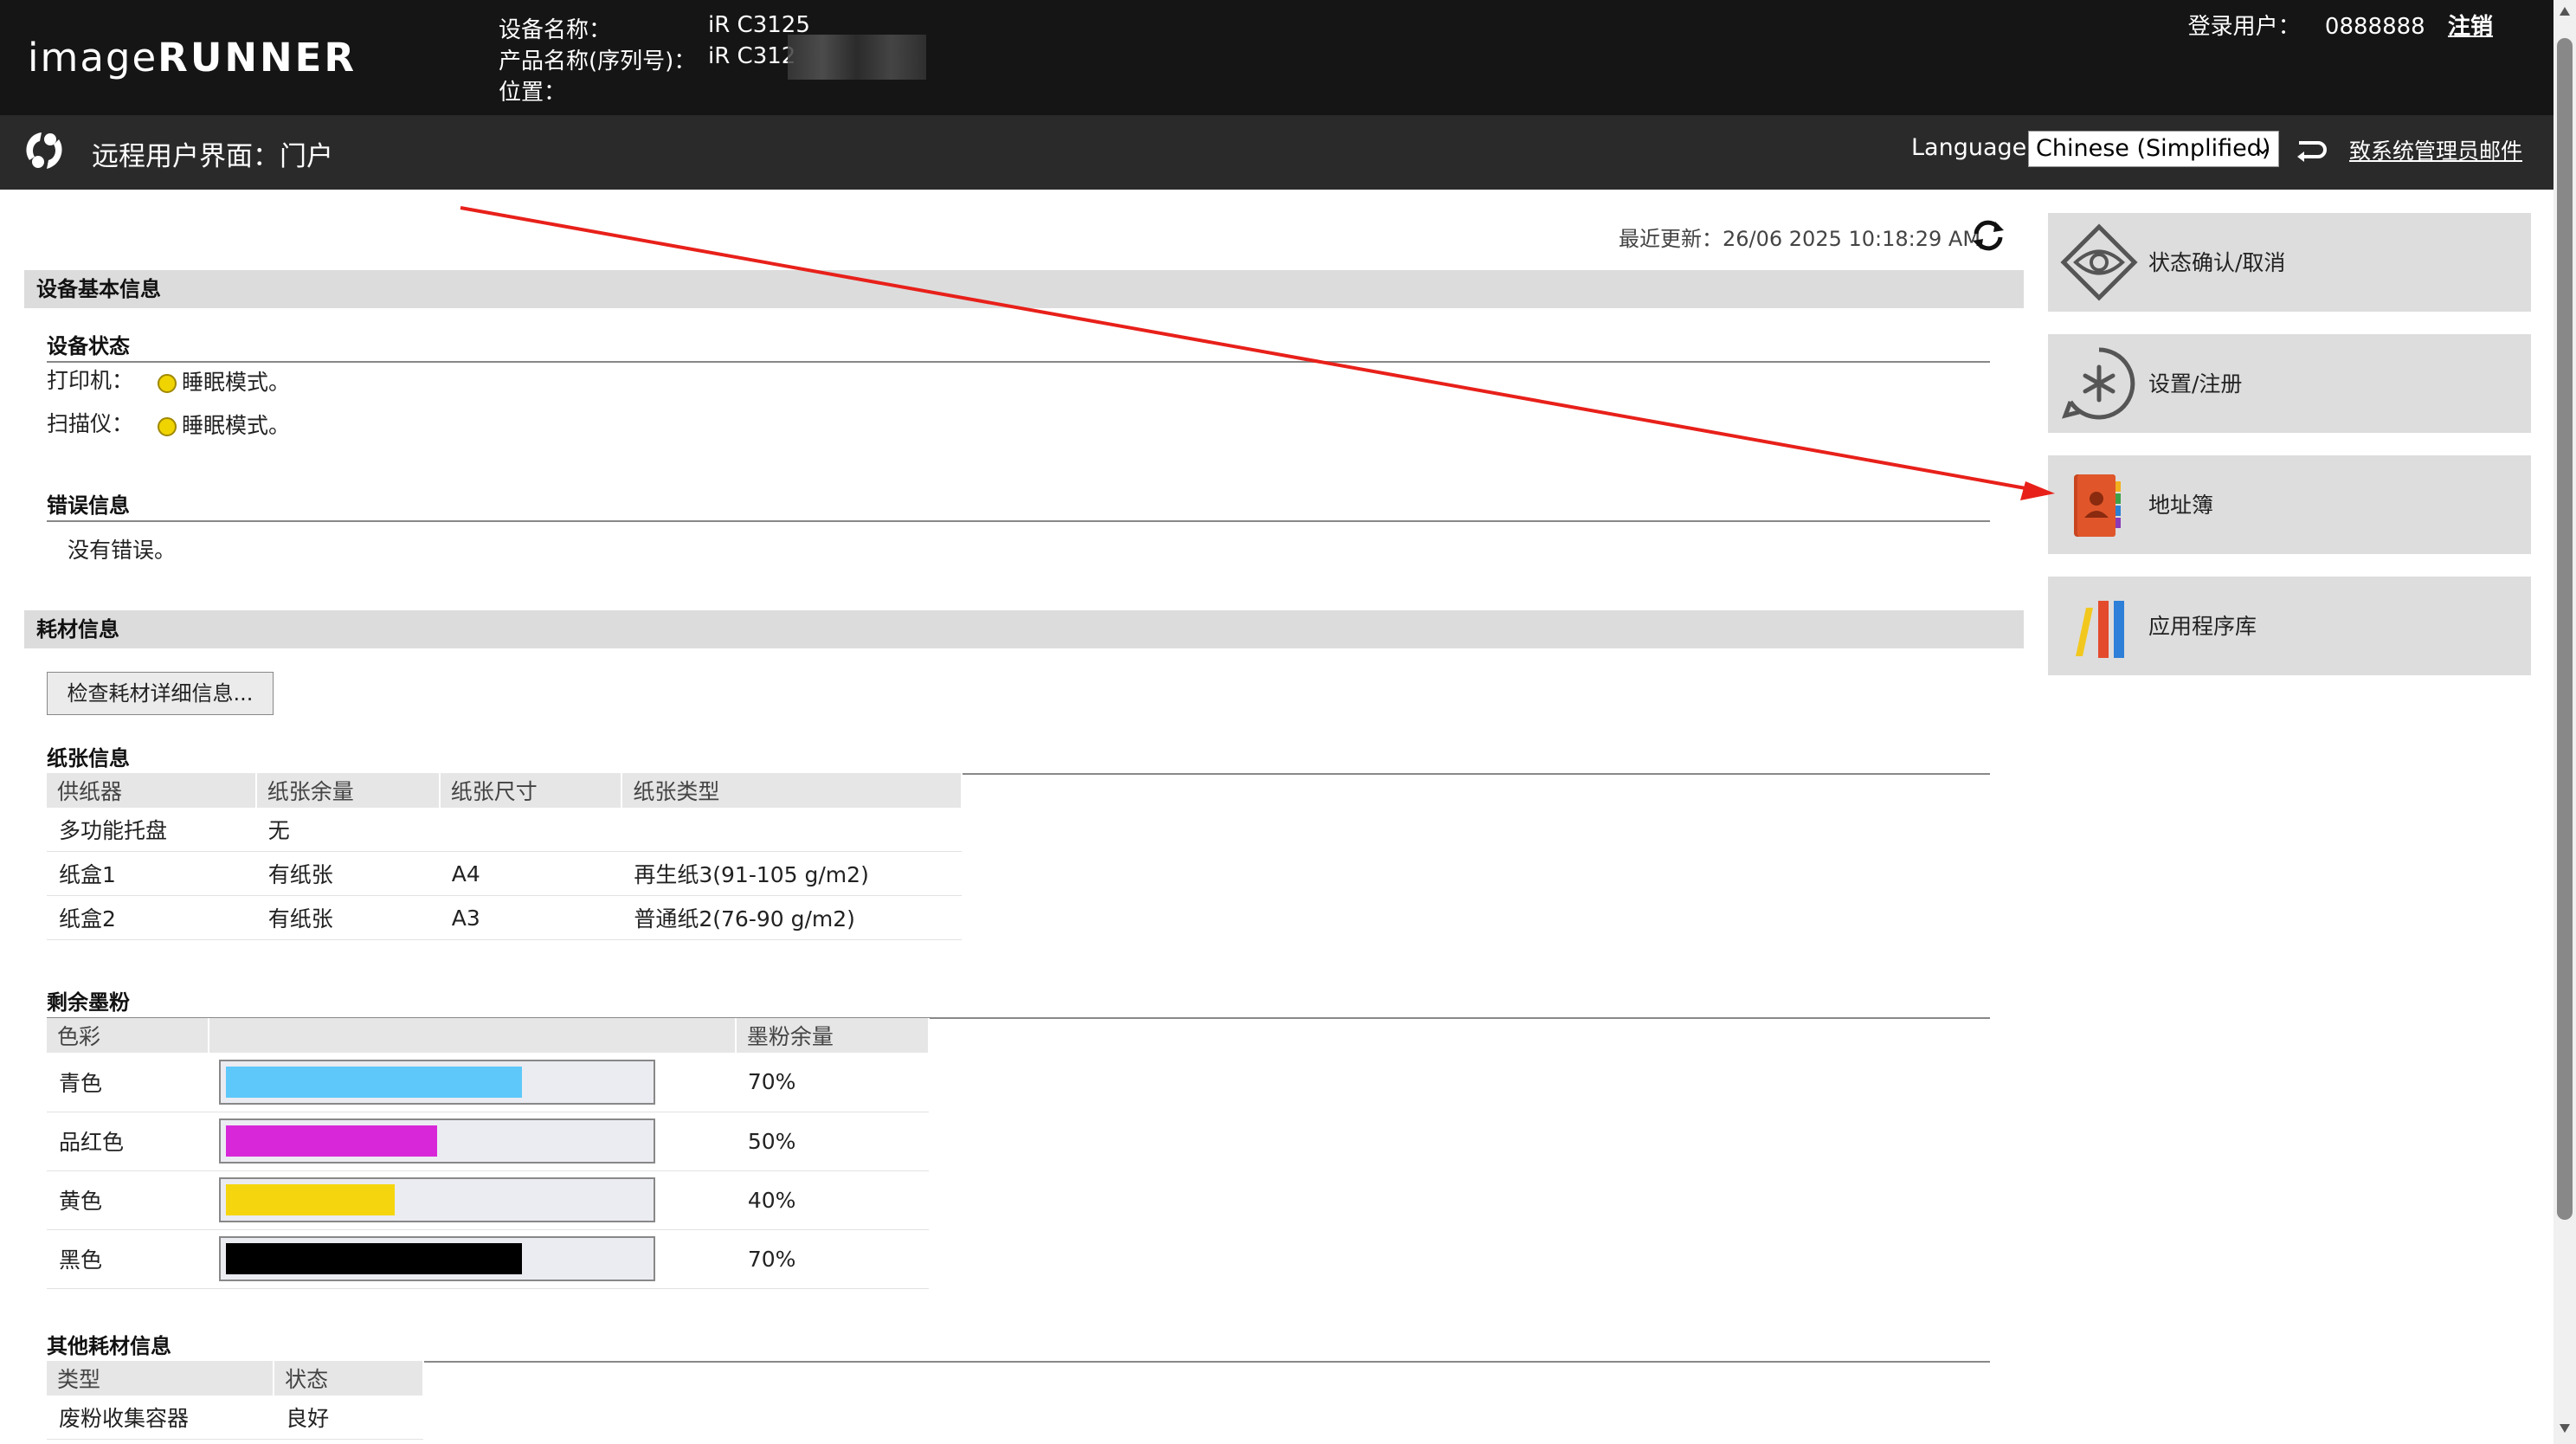 This screenshot has height=1444, width=2576. What do you see at coordinates (224, 380) in the screenshot?
I see `printer-status: 睡眠模式。` at bounding box center [224, 380].